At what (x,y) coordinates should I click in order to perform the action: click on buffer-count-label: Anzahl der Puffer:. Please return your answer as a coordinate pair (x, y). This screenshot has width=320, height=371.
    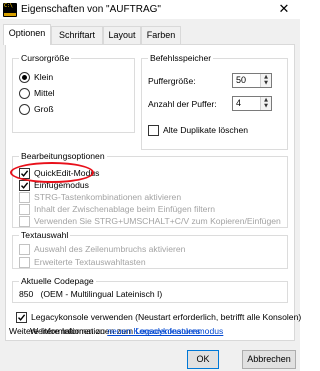
    Looking at the image, I should click on (182, 104).